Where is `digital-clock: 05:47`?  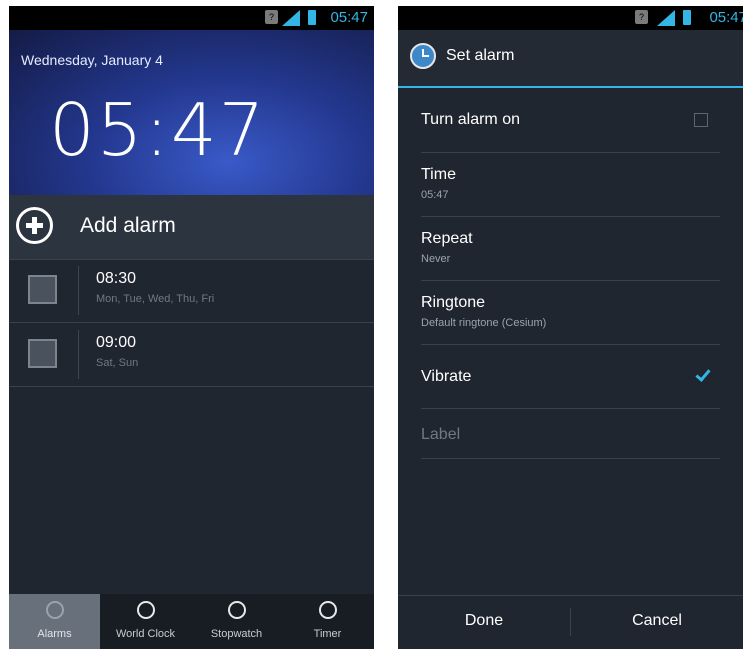 digital-clock: 05:47 is located at coordinates (158, 130).